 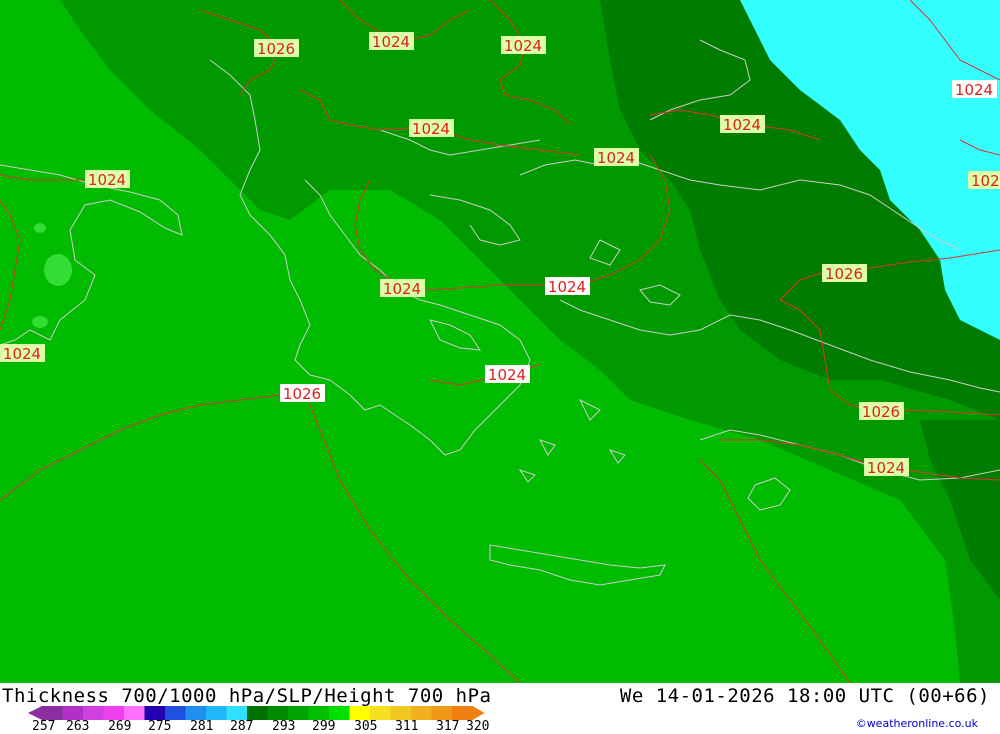 I want to click on isobar-label: 102, so click(x=984, y=180).